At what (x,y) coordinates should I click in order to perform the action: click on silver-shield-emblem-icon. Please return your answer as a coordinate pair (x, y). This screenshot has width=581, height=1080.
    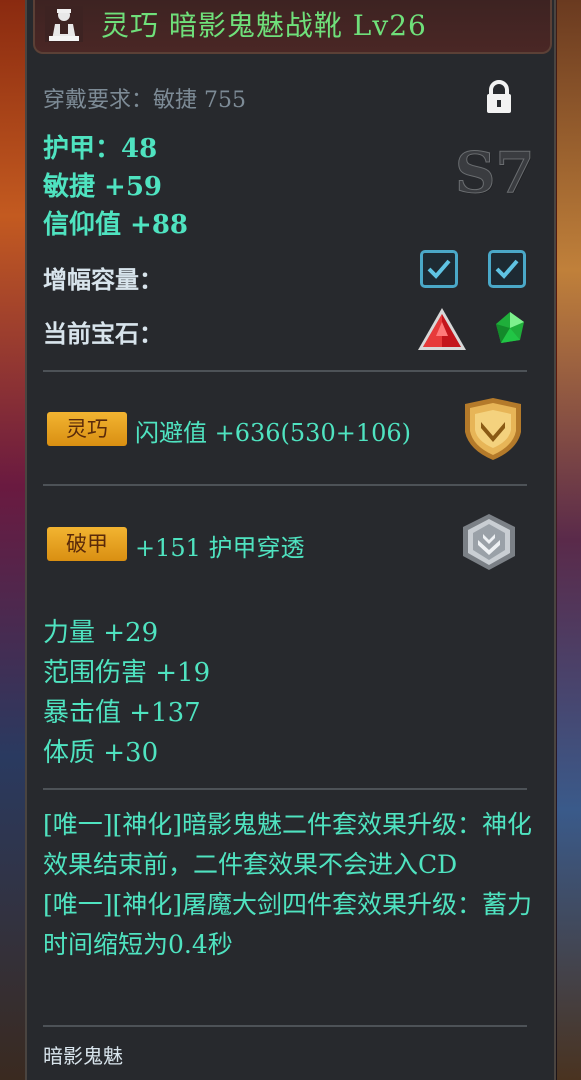
    Looking at the image, I should click on (489, 542).